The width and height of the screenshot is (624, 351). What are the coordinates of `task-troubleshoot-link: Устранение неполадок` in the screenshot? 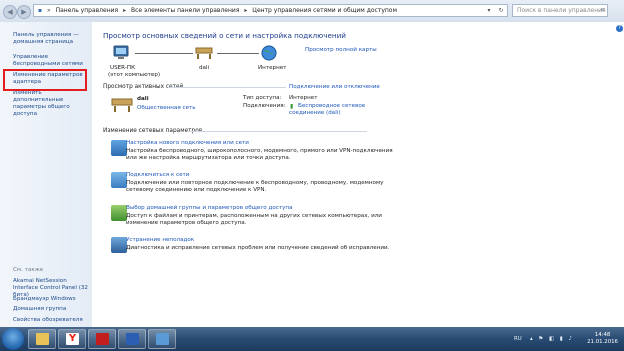 It's located at (160, 240).